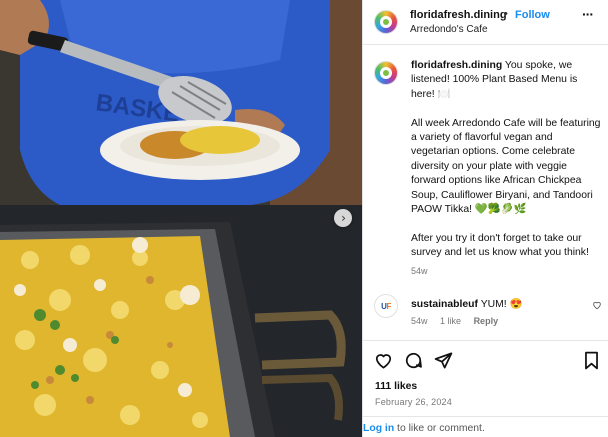 The width and height of the screenshot is (608, 437). Describe the element at coordinates (501, 304) in the screenshot. I see `comment-text: YUM! 😍` at that location.